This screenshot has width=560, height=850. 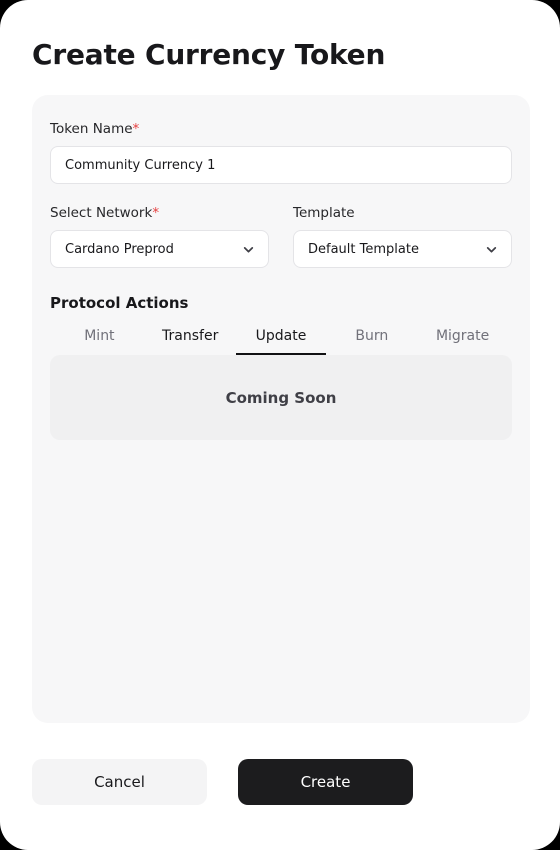 What do you see at coordinates (325, 782) in the screenshot?
I see `create-button: Create` at bounding box center [325, 782].